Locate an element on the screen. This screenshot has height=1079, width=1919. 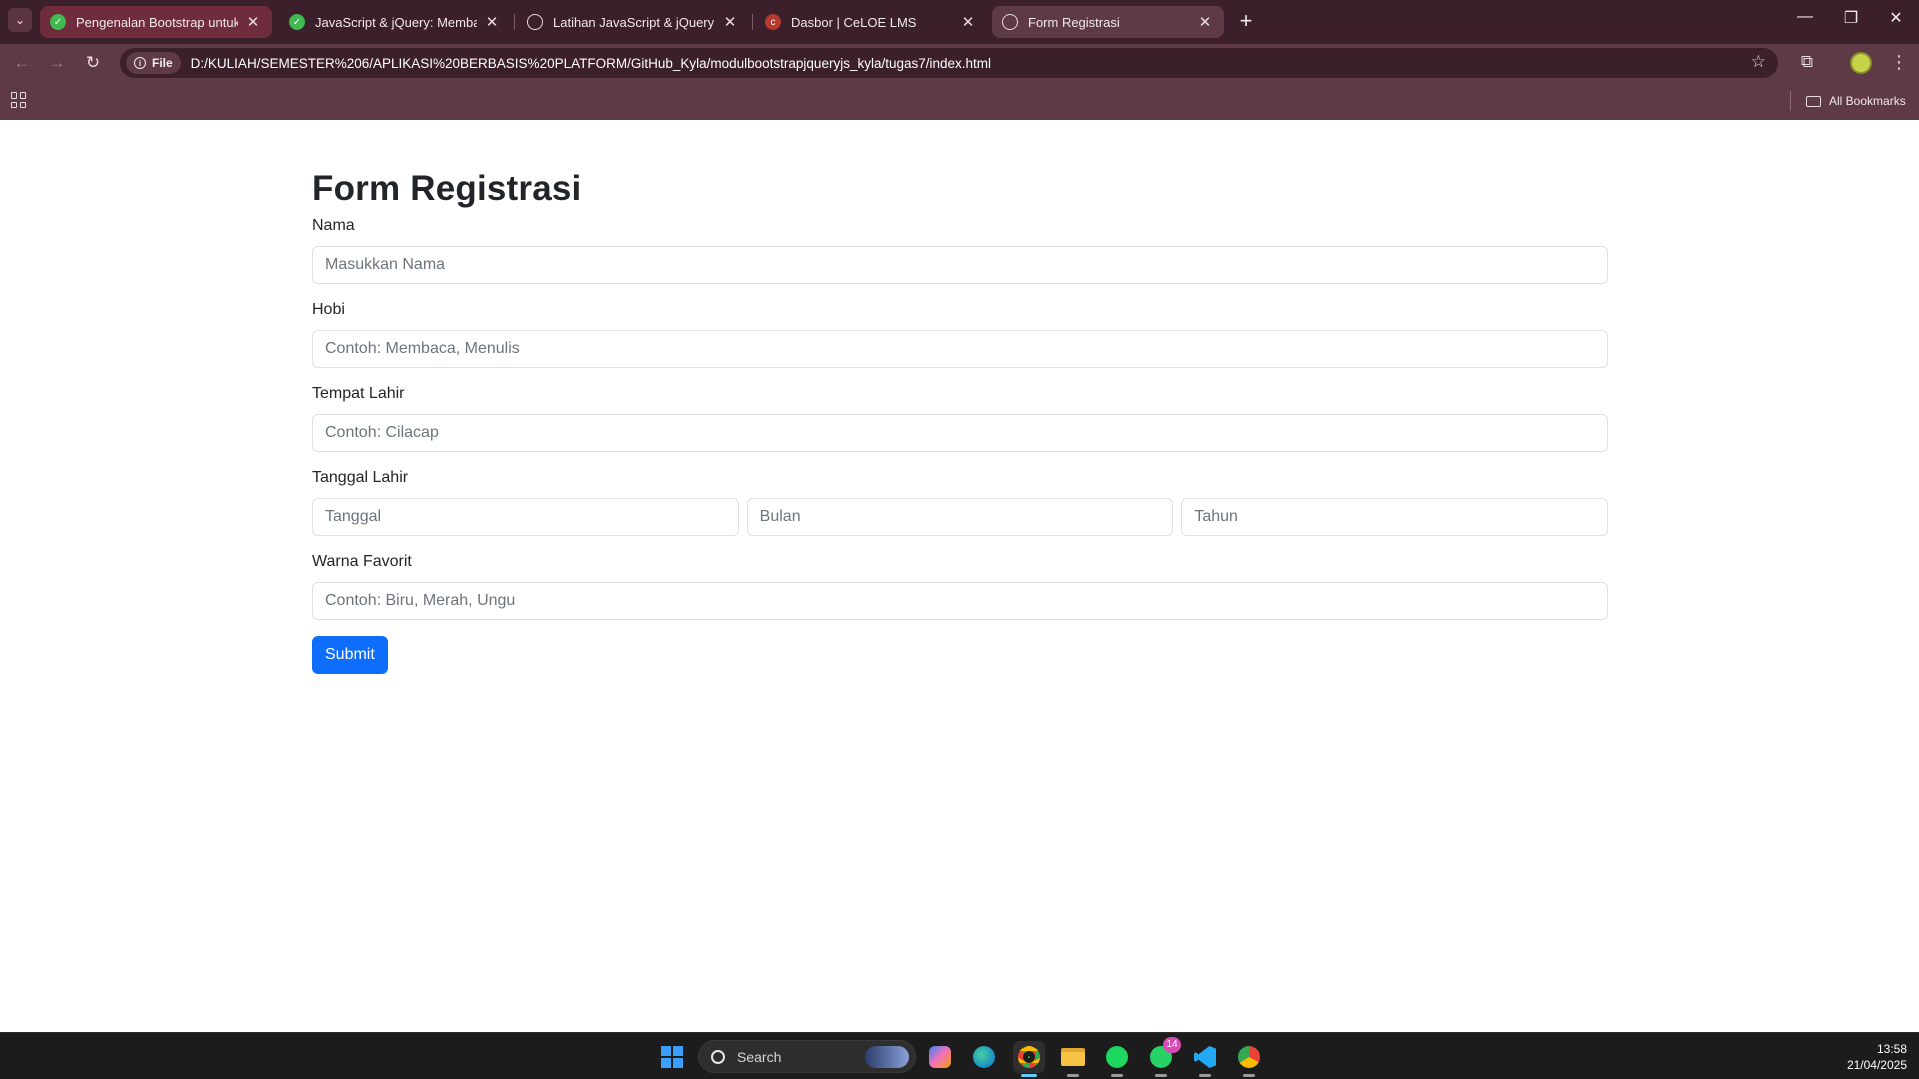
vscode-icon is located at coordinates (1205, 1059).